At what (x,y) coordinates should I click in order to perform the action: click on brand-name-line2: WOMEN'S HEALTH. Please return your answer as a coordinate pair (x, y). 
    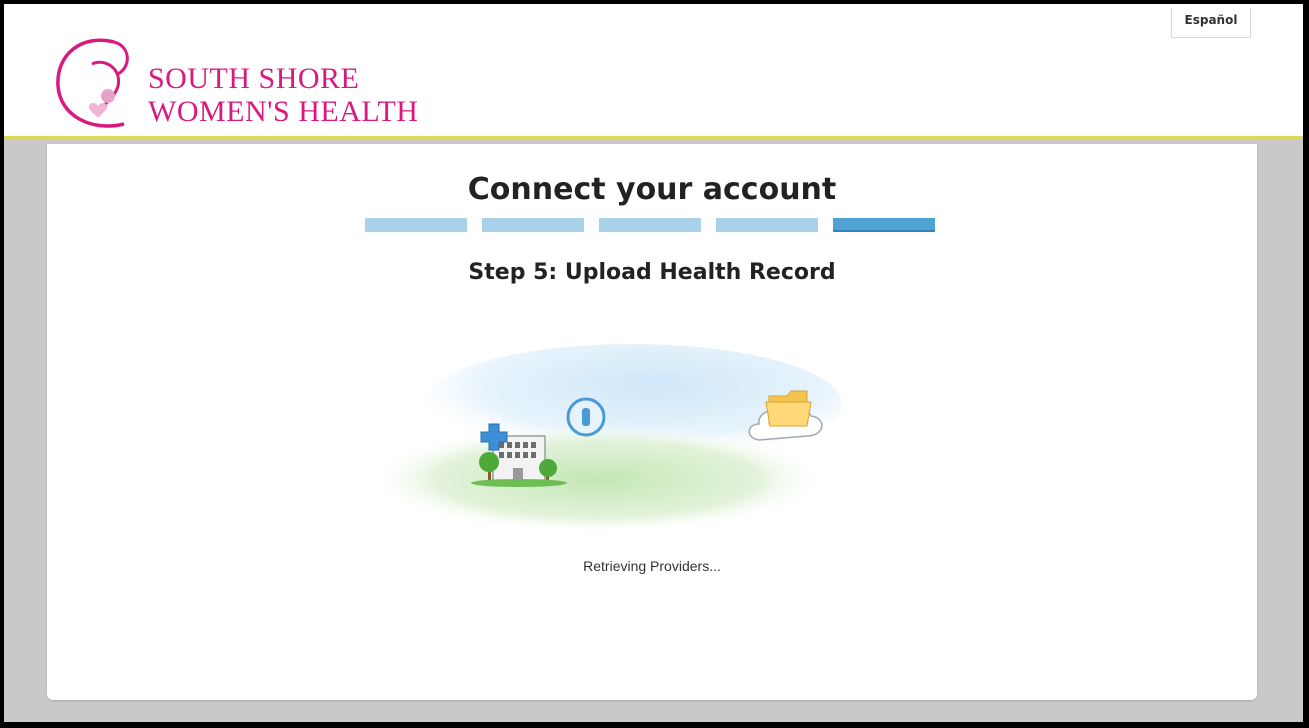
    Looking at the image, I should click on (283, 111).